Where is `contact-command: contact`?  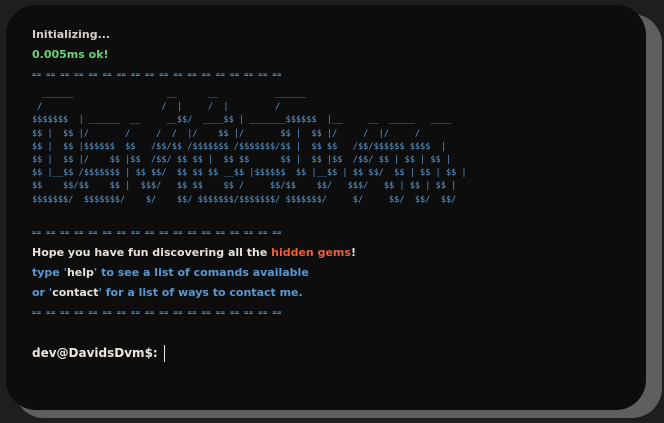 contact-command: contact is located at coordinates (75, 292).